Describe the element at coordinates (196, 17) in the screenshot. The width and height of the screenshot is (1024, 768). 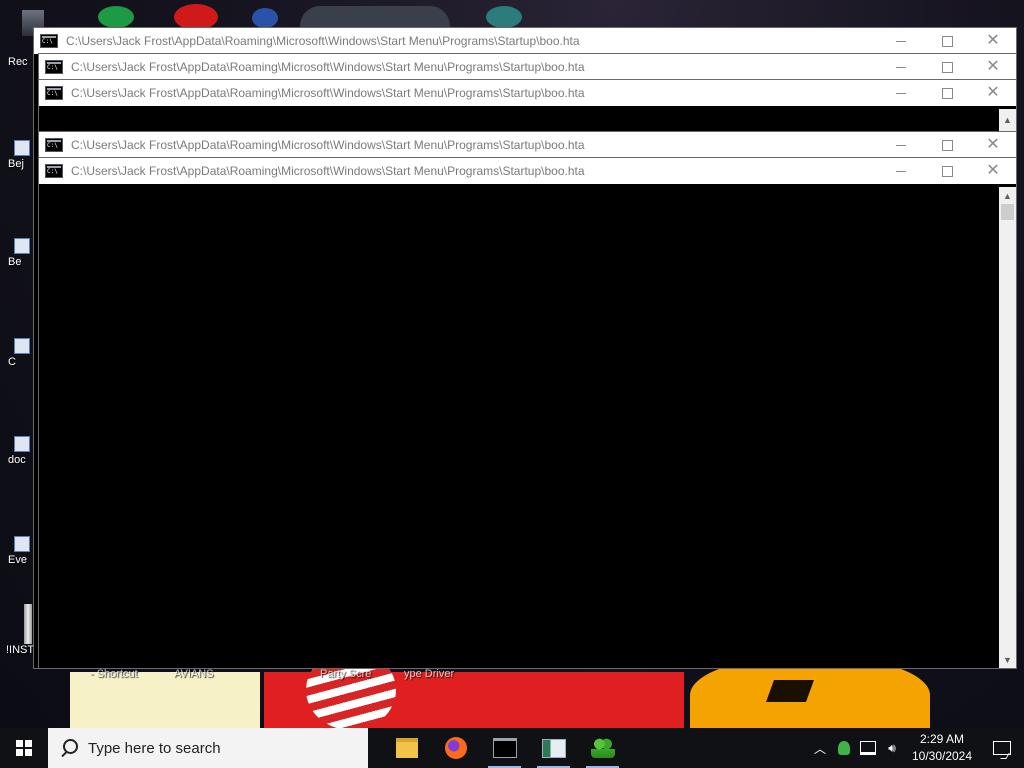
I see `wallpaper-shape-red` at that location.